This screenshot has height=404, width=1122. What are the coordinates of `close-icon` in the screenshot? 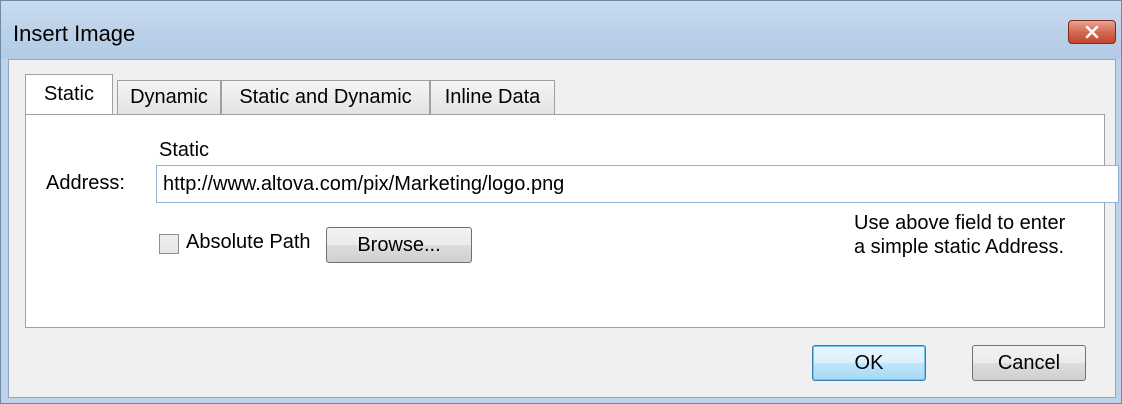 It's located at (1092, 32).